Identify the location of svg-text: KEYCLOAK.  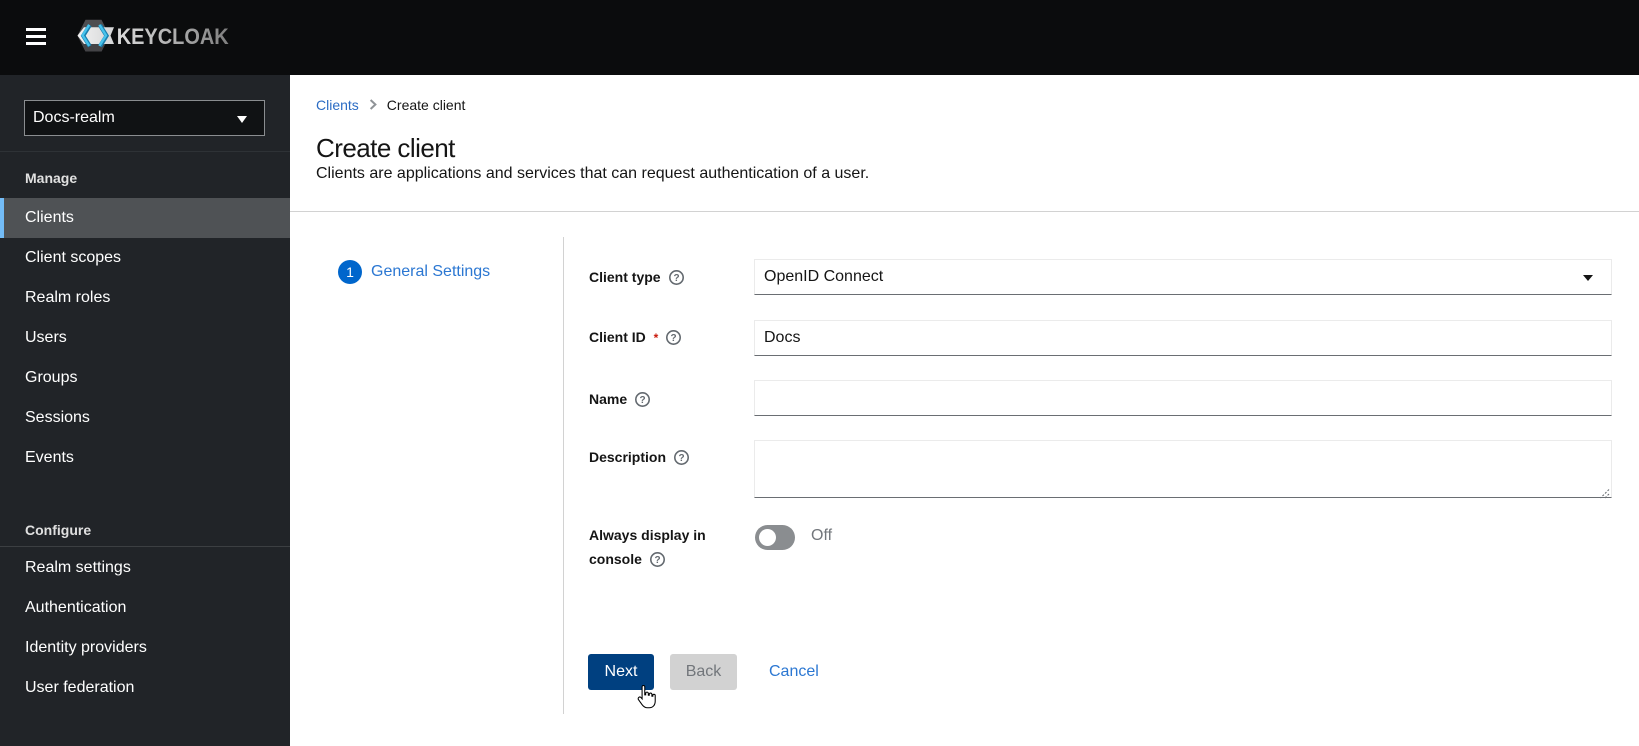
(173, 36).